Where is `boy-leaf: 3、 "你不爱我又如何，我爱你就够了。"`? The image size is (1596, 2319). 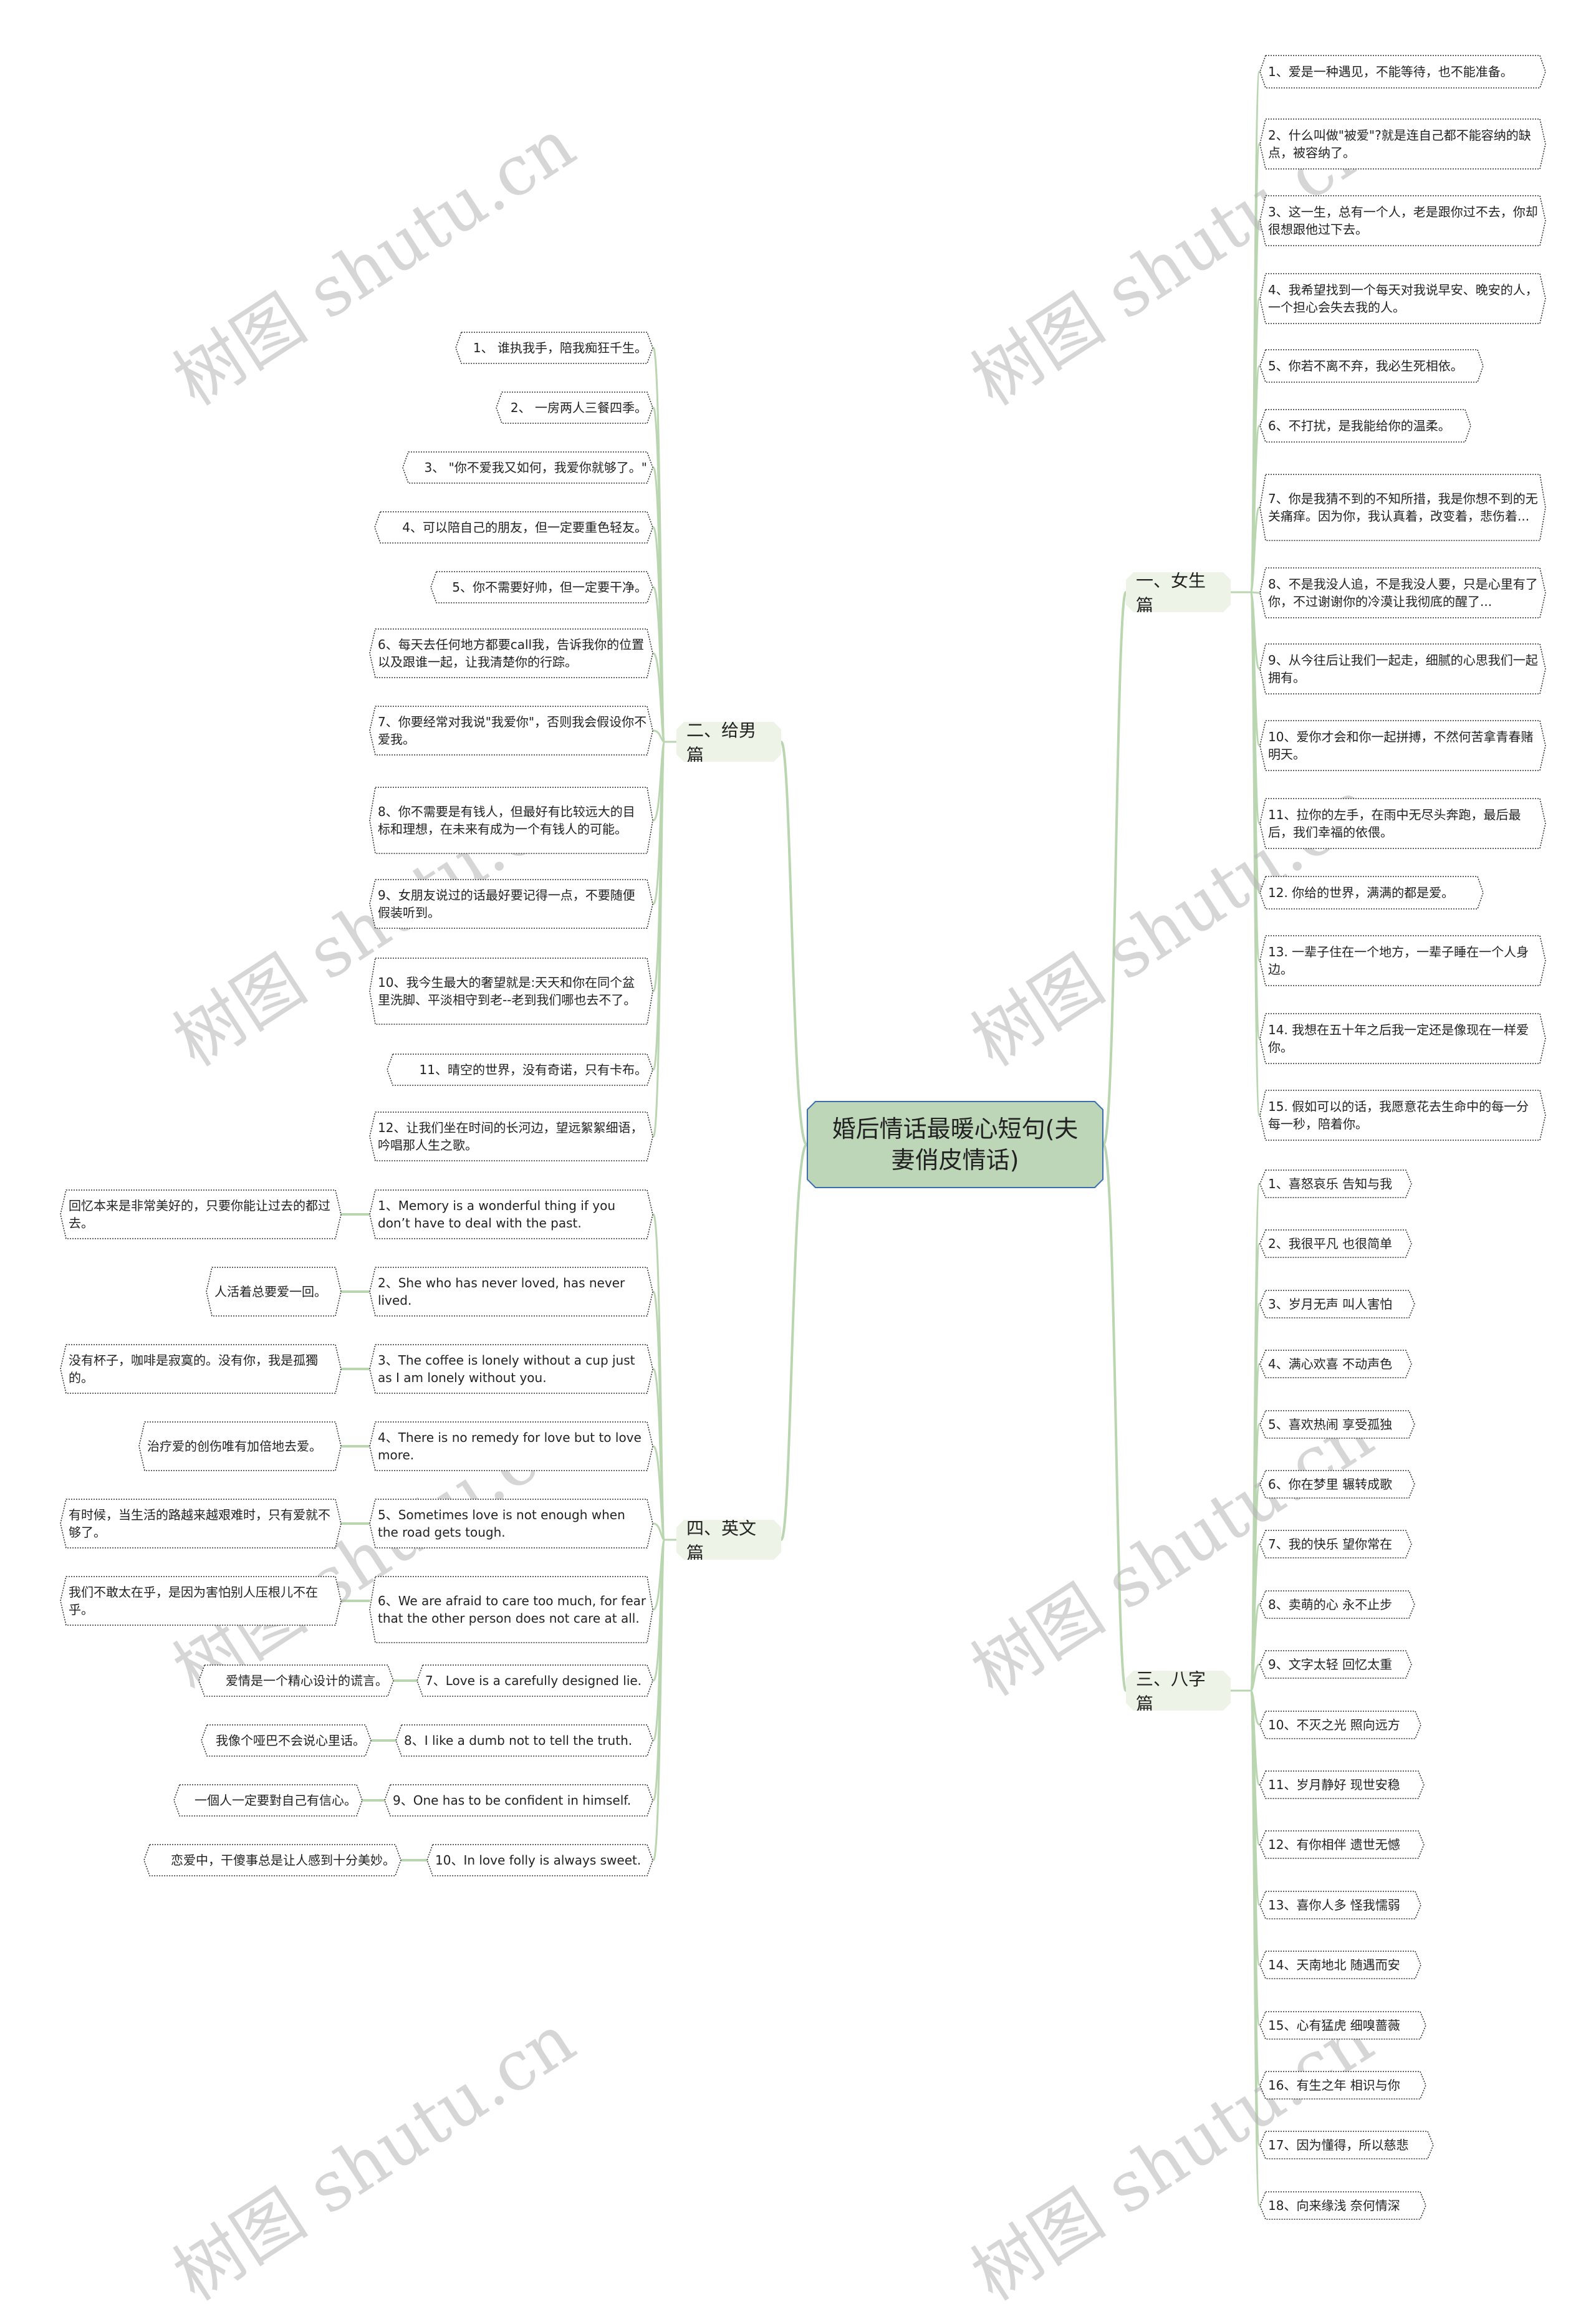 boy-leaf: 3、 "你不爱我又如何，我爱你就够了。" is located at coordinates (527, 468).